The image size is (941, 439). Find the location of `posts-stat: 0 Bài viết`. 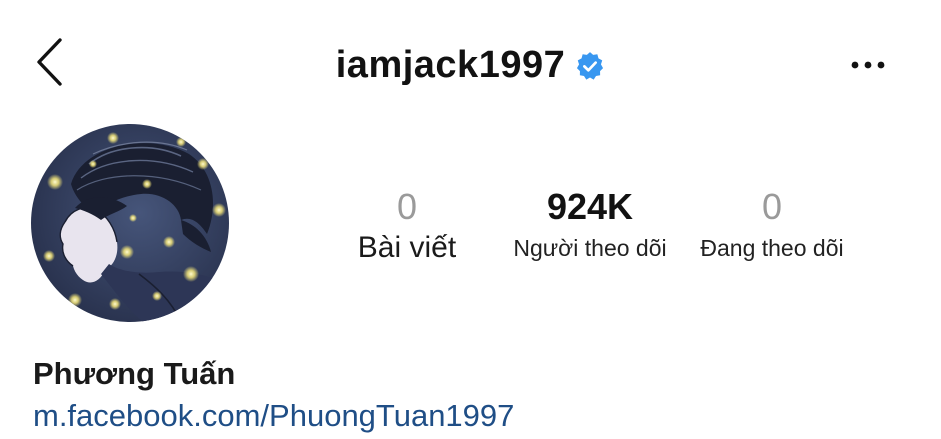

posts-stat: 0 Bài viết is located at coordinates (407, 226).